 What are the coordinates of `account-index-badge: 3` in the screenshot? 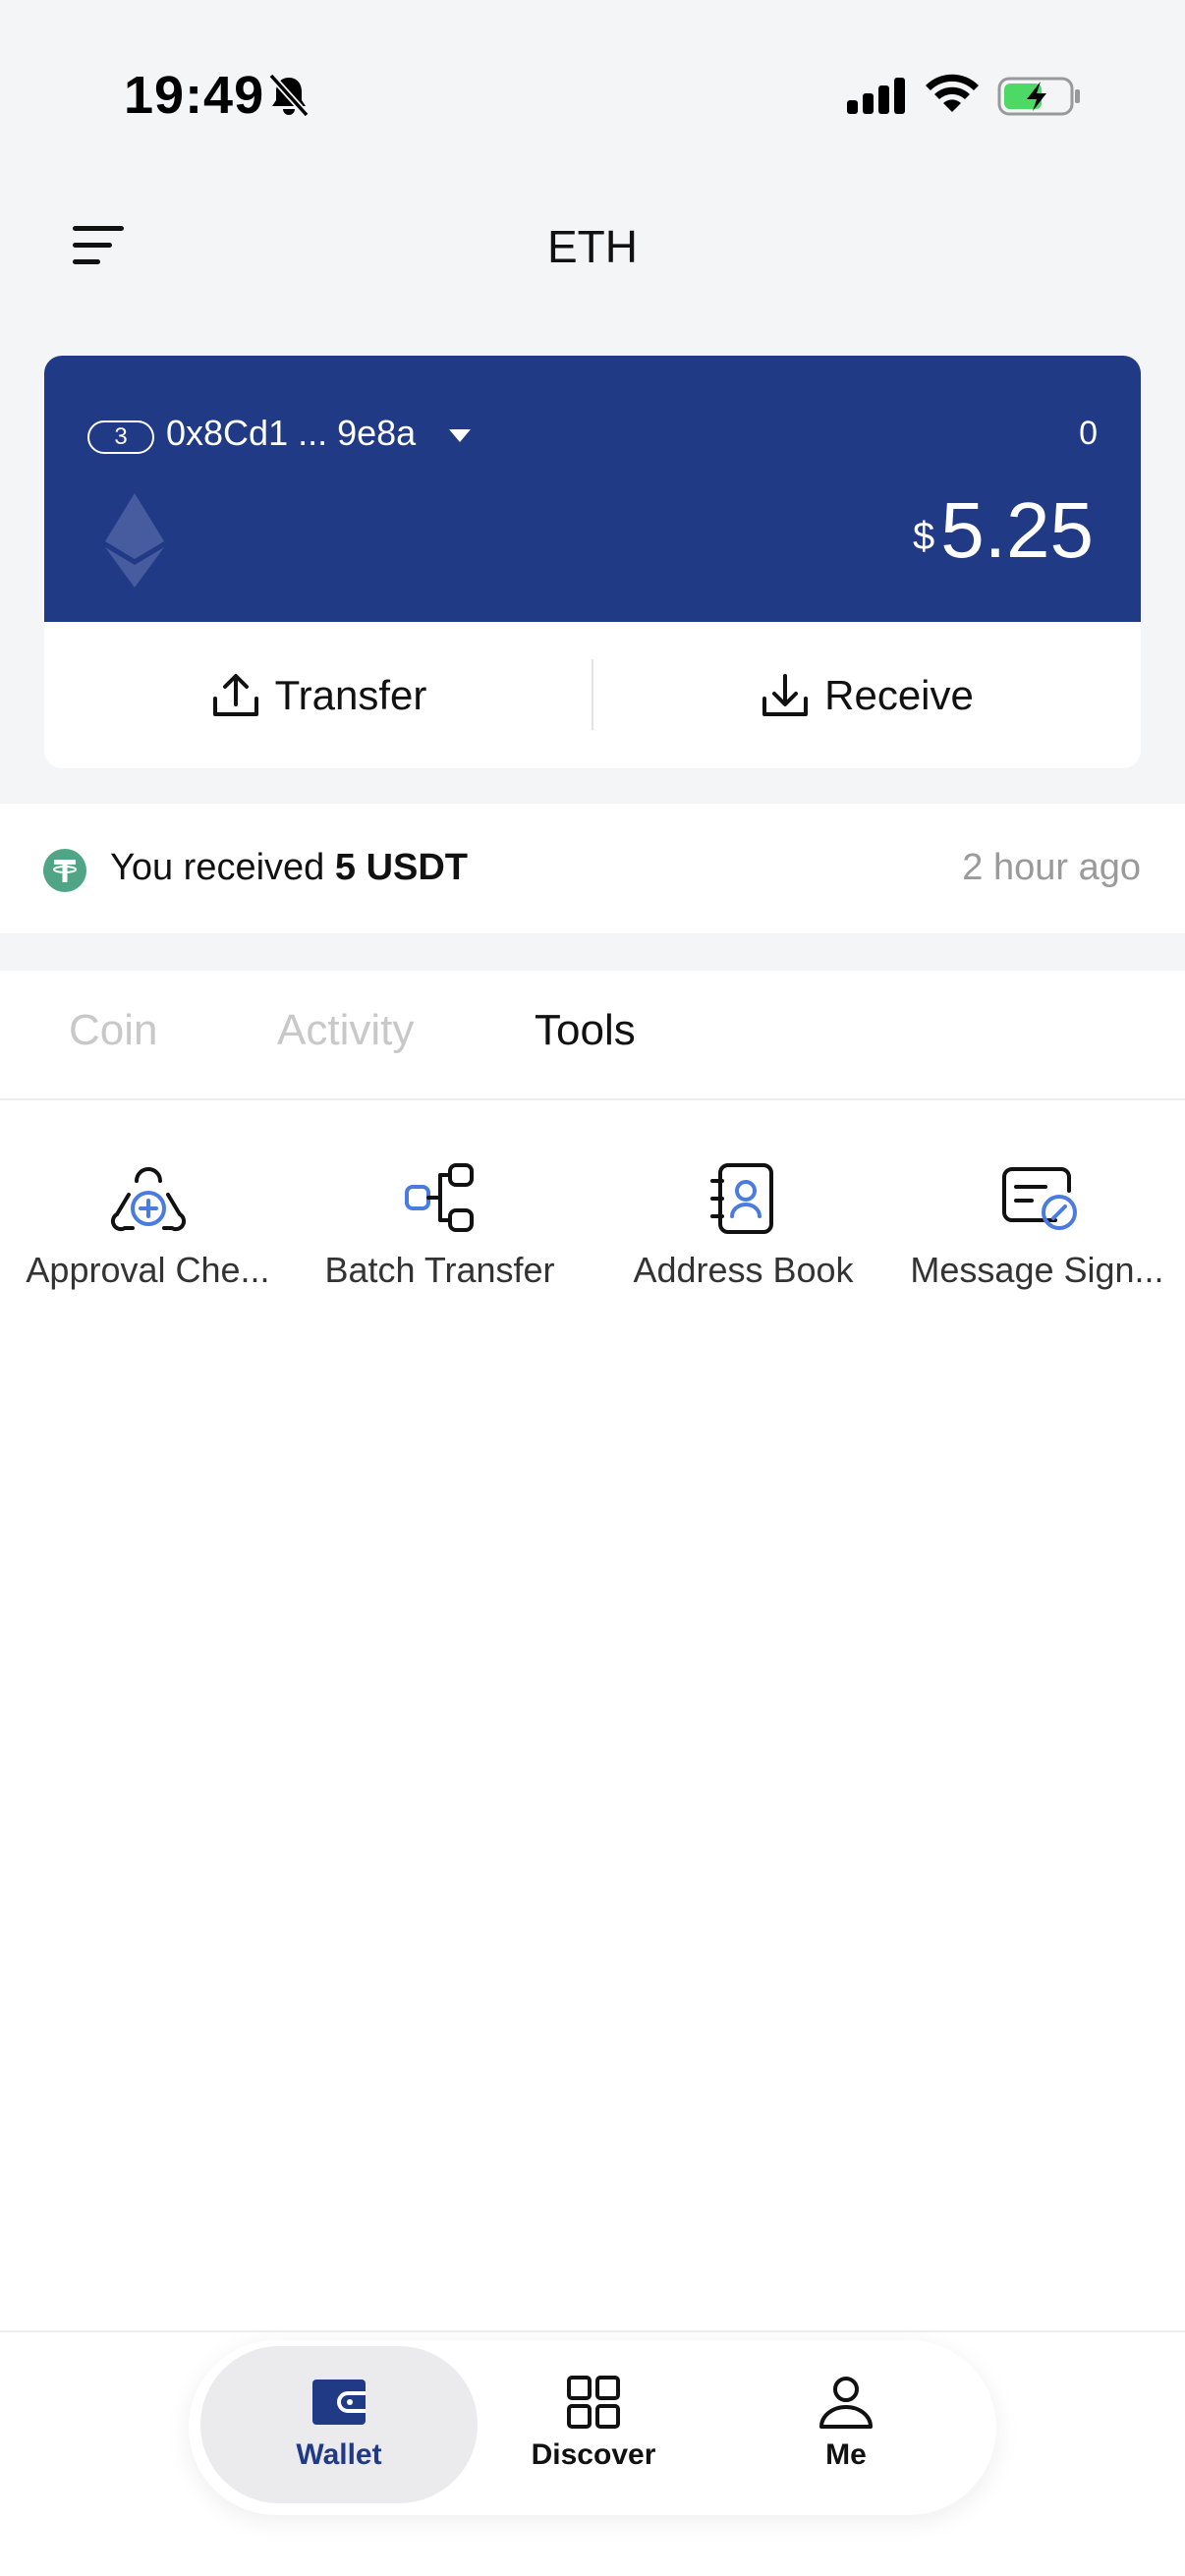 It's located at (121, 437).